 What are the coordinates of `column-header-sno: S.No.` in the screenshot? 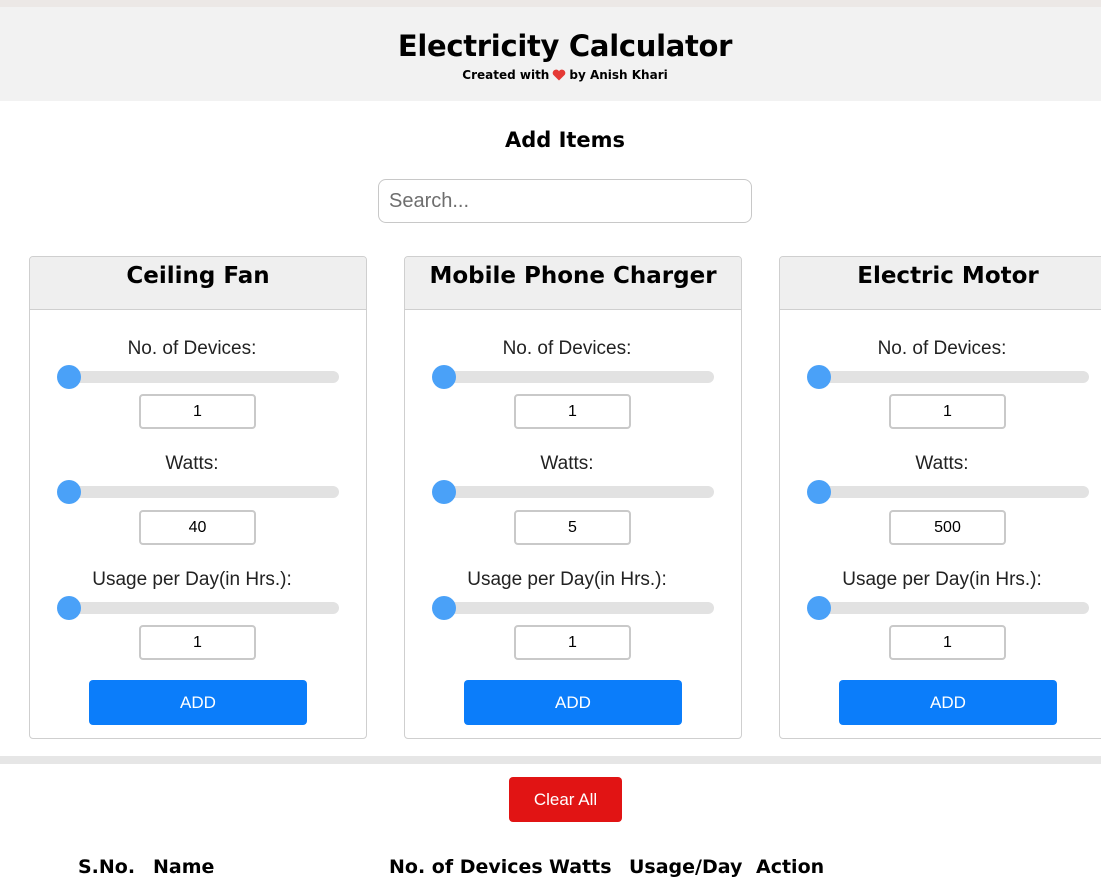 It's located at (107, 867).